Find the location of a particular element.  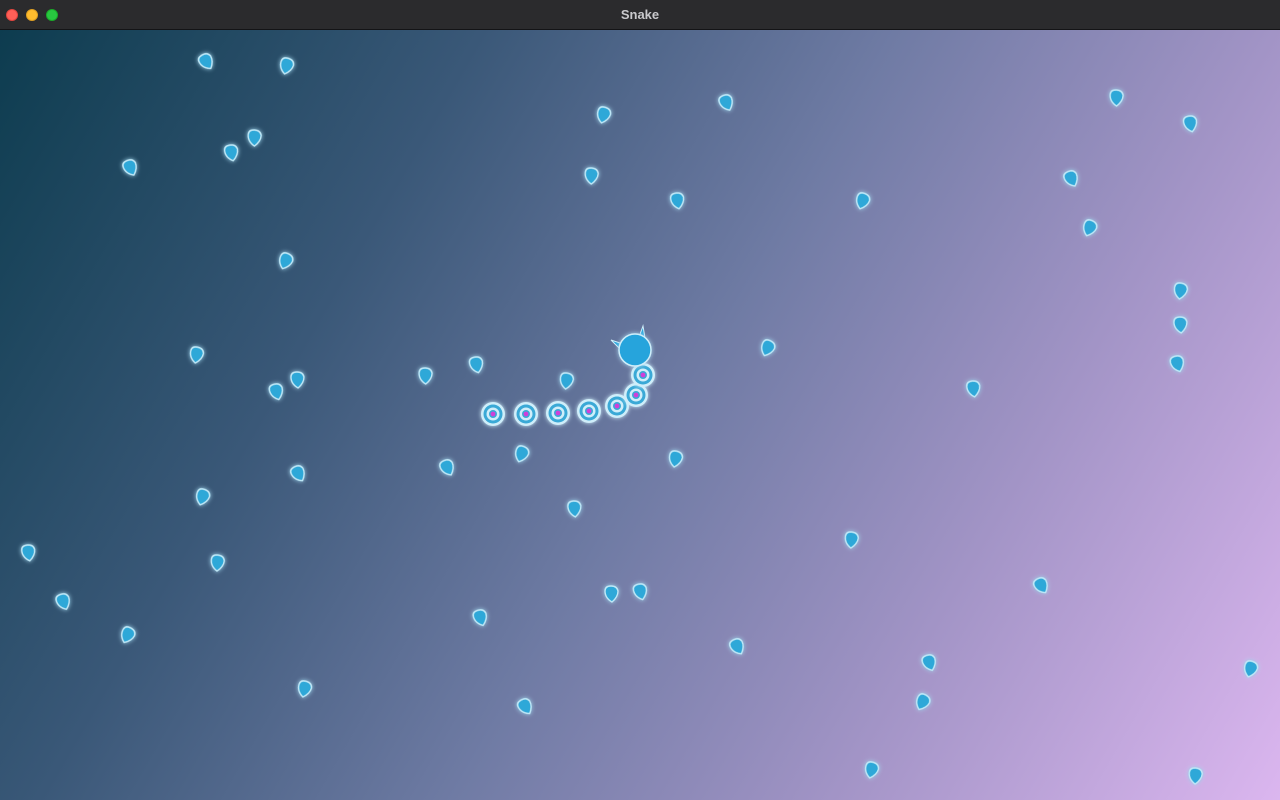

snake-head is located at coordinates (631, 345).